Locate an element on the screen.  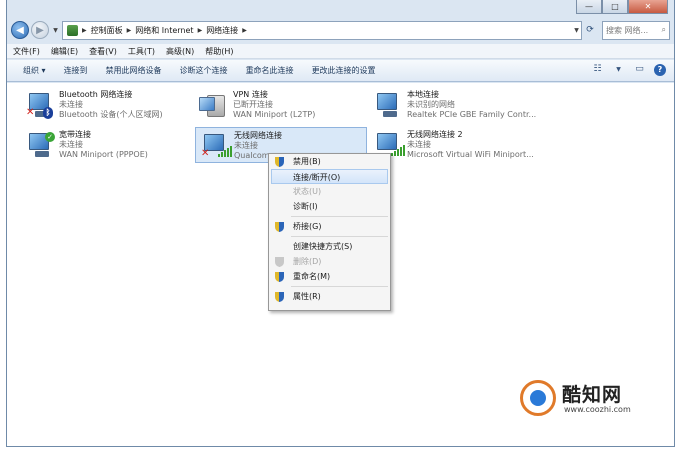
back-button: ◀ is located at coordinates (20, 30).